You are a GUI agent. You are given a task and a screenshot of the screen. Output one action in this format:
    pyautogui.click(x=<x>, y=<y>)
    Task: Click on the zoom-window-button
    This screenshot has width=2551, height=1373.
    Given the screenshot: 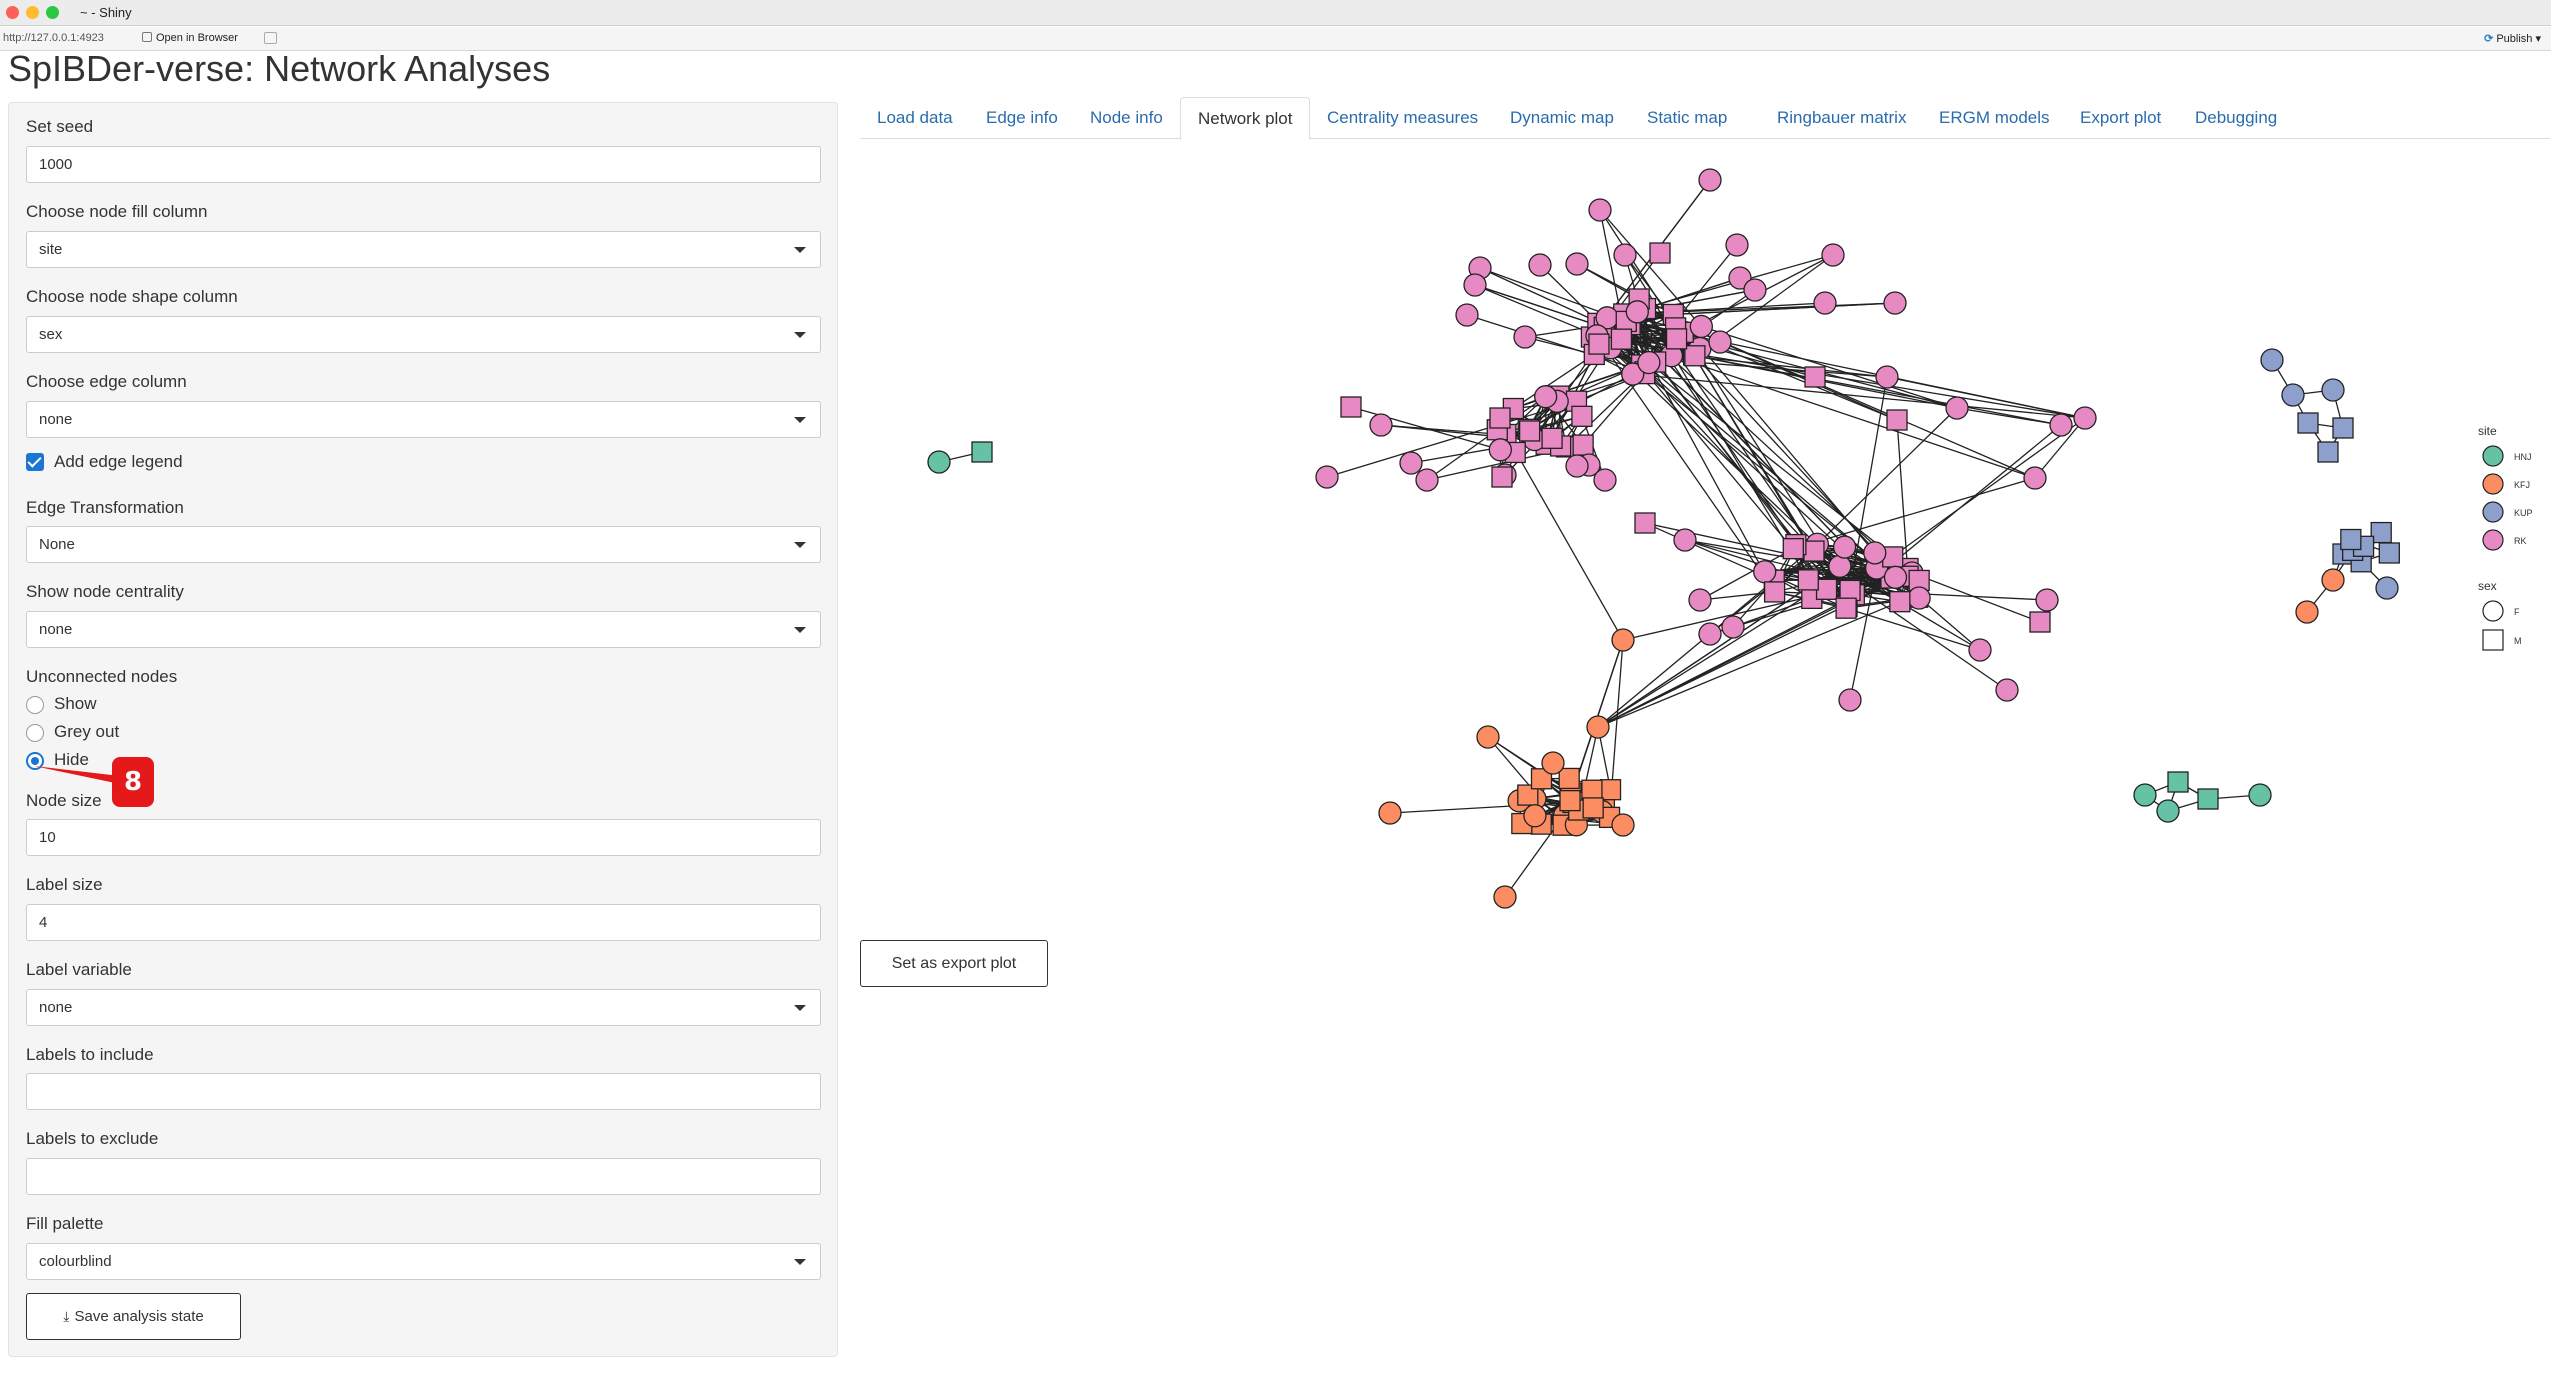 What is the action you would take?
    pyautogui.click(x=52, y=12)
    